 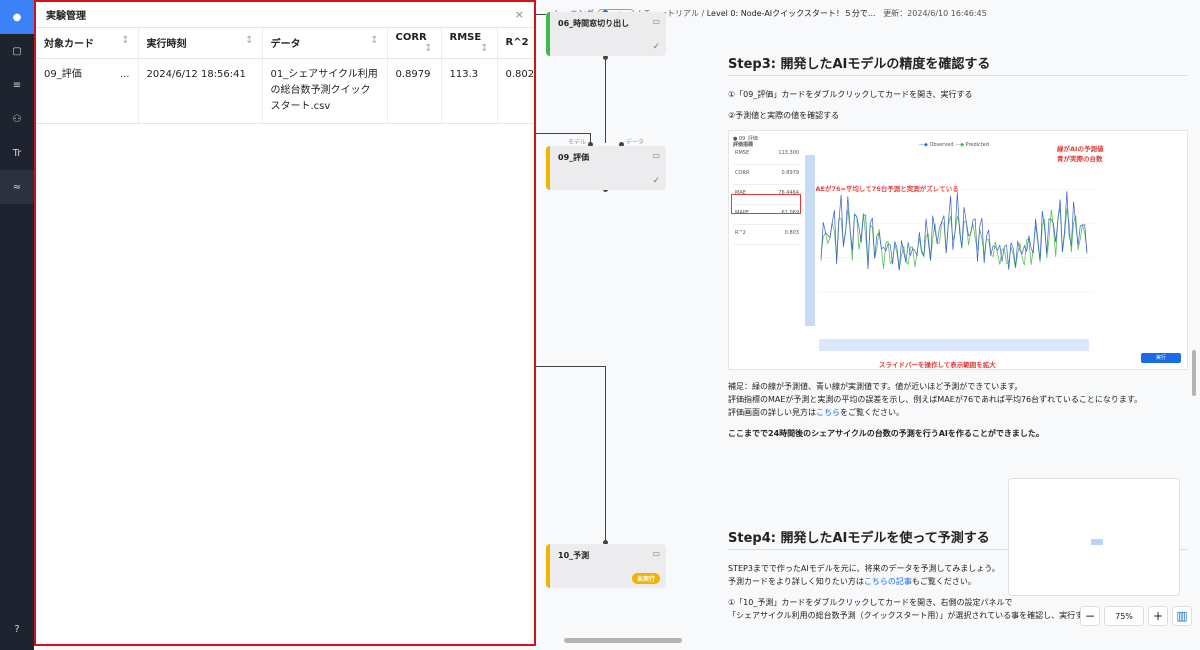 What do you see at coordinates (606, 168) in the screenshot?
I see `node-evaluation: 09_評価 ▭ ✓` at bounding box center [606, 168].